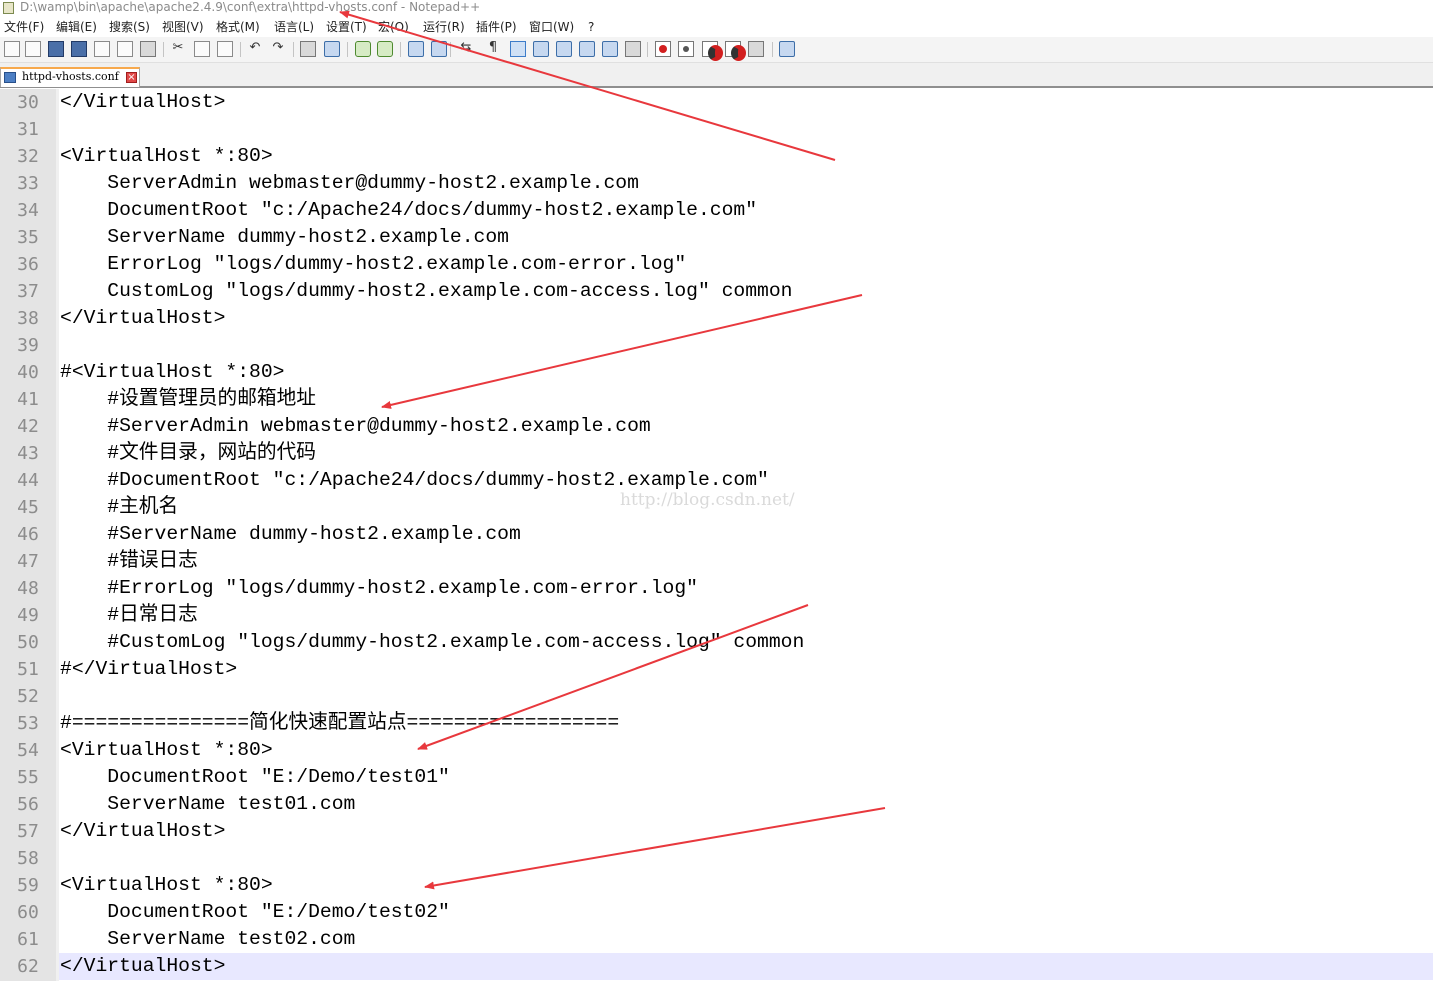 This screenshot has height=981, width=1433. What do you see at coordinates (746, 804) in the screenshot?
I see `line-text-area: ServerName test01.com` at bounding box center [746, 804].